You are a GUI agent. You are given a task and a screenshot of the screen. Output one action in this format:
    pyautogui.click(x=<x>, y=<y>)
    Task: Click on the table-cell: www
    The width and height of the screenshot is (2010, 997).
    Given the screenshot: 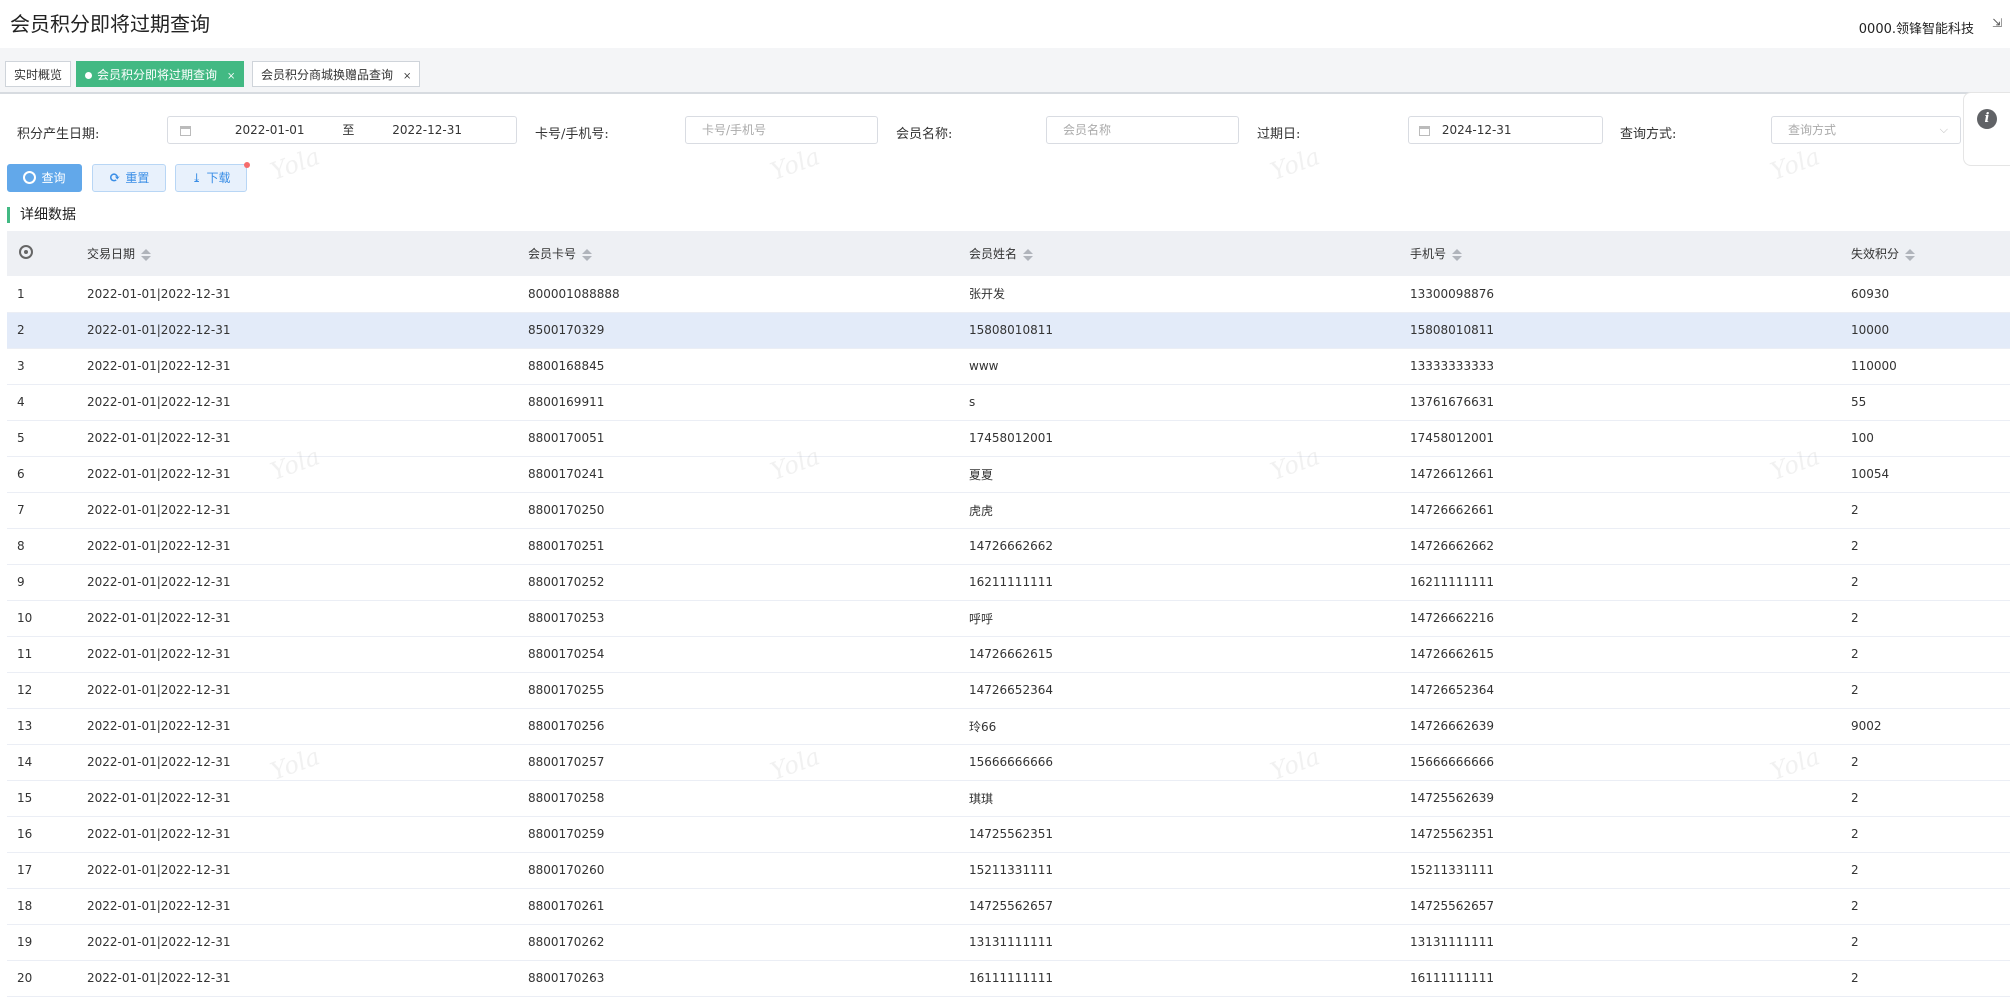 What is the action you would take?
    pyautogui.click(x=984, y=366)
    